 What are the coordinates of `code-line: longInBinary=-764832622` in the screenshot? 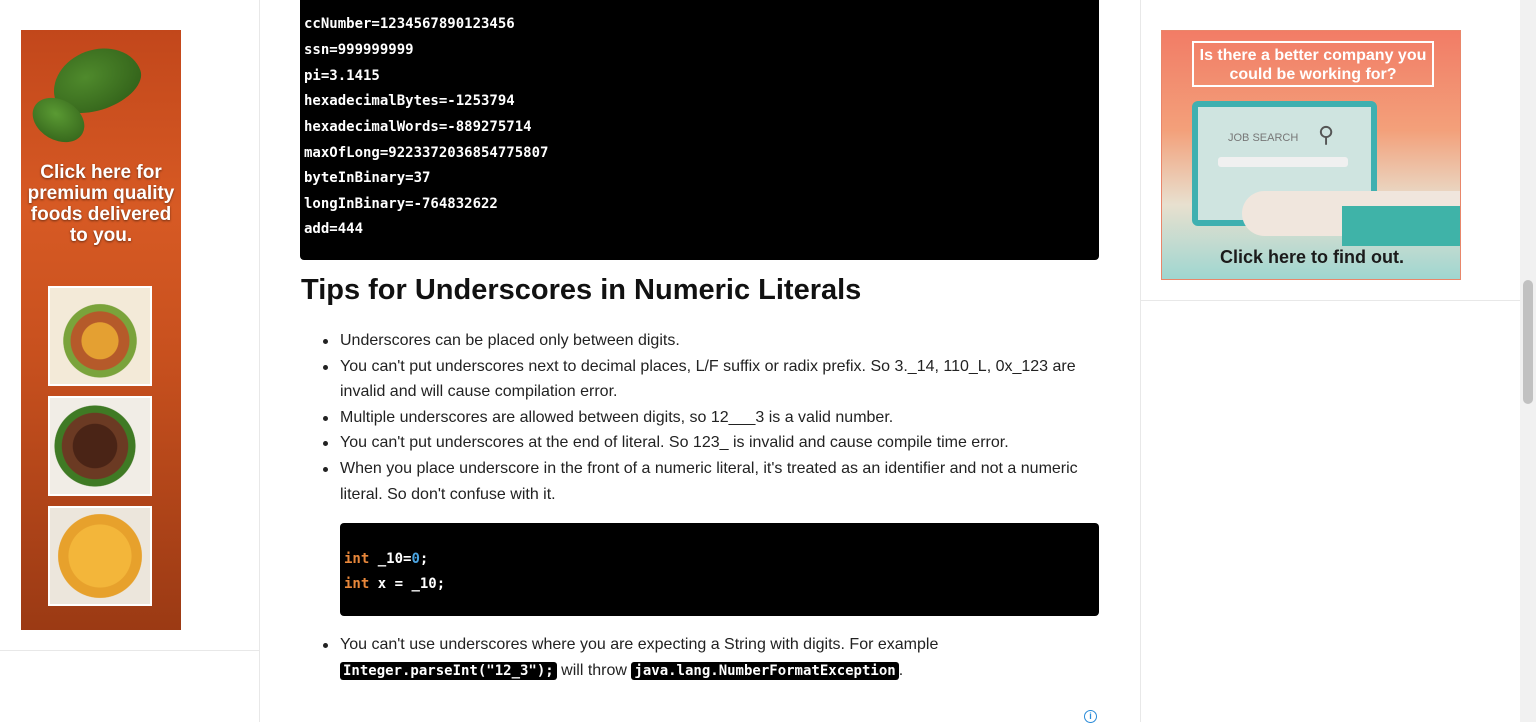 It's located at (401, 204).